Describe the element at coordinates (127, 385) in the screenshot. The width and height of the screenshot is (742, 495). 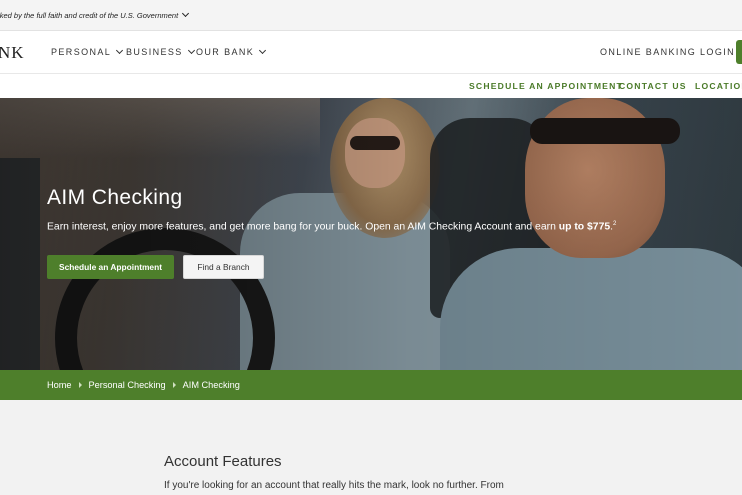
I see `breadcrumb-personal-checking: Personal Checking` at that location.